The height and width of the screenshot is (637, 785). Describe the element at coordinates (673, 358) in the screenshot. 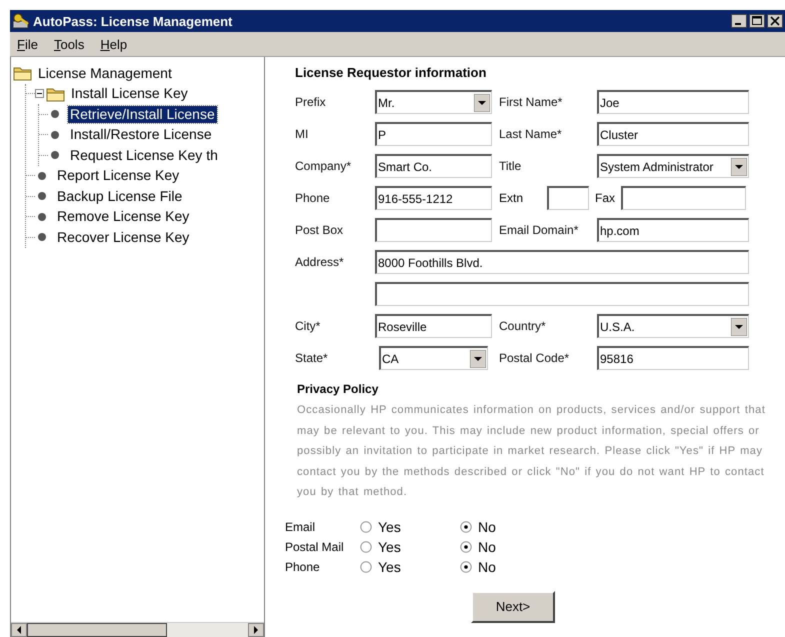

I see `input-field: 95816` at that location.